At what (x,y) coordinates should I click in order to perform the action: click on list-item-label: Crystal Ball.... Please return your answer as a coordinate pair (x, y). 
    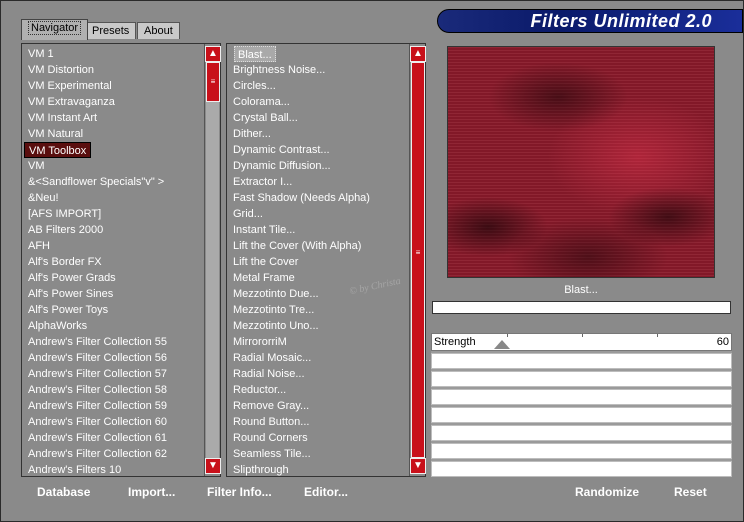
    Looking at the image, I should click on (265, 118).